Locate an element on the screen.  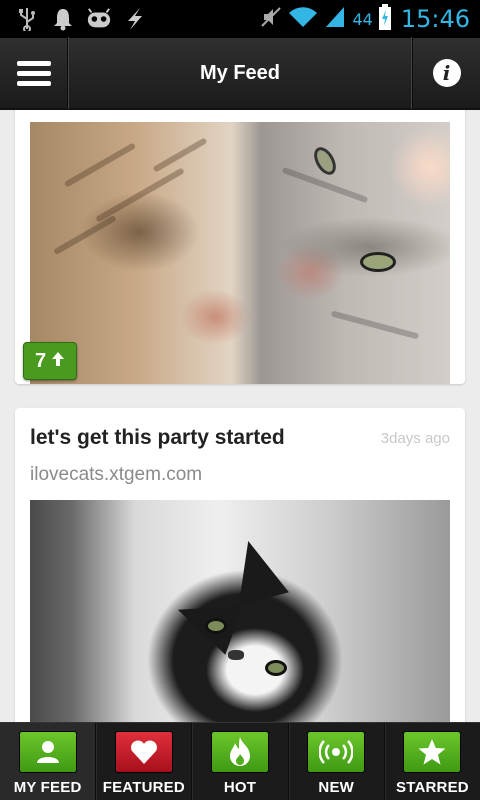
heart-icon is located at coordinates (143, 752).